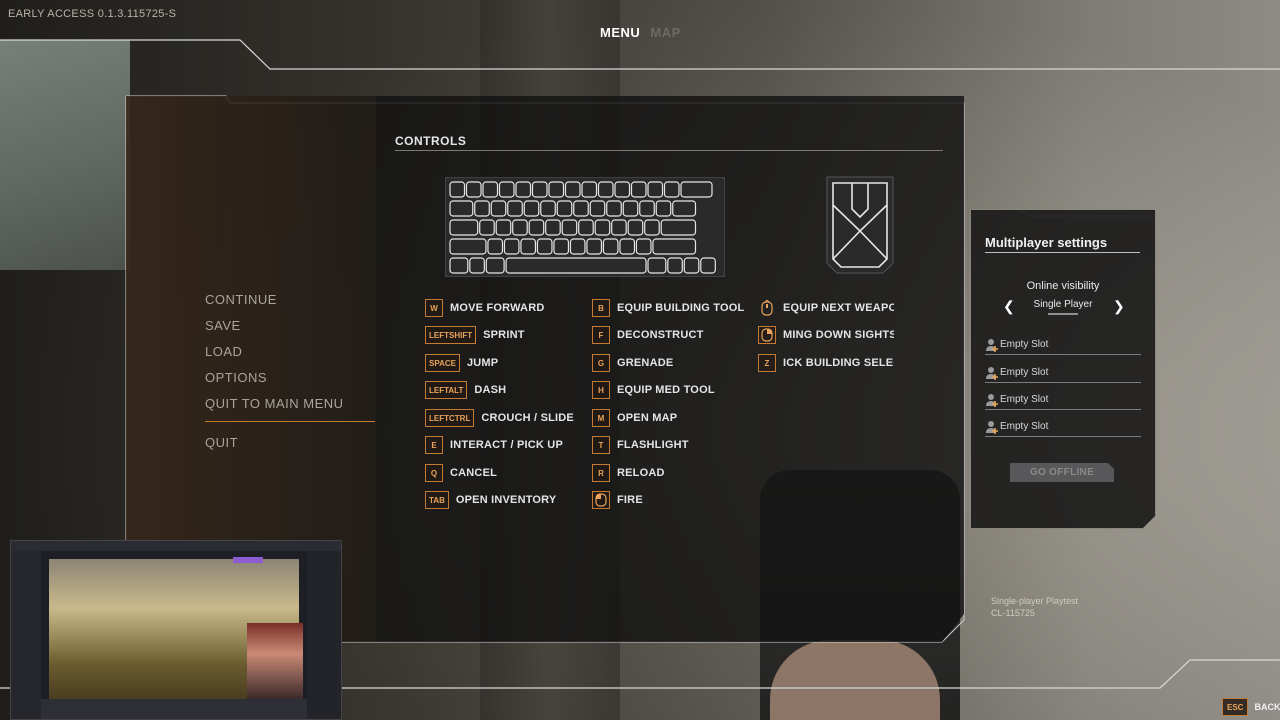  Describe the element at coordinates (1035, 601) in the screenshot. I see `playtest-mode-label: Single-player Playtest` at that location.